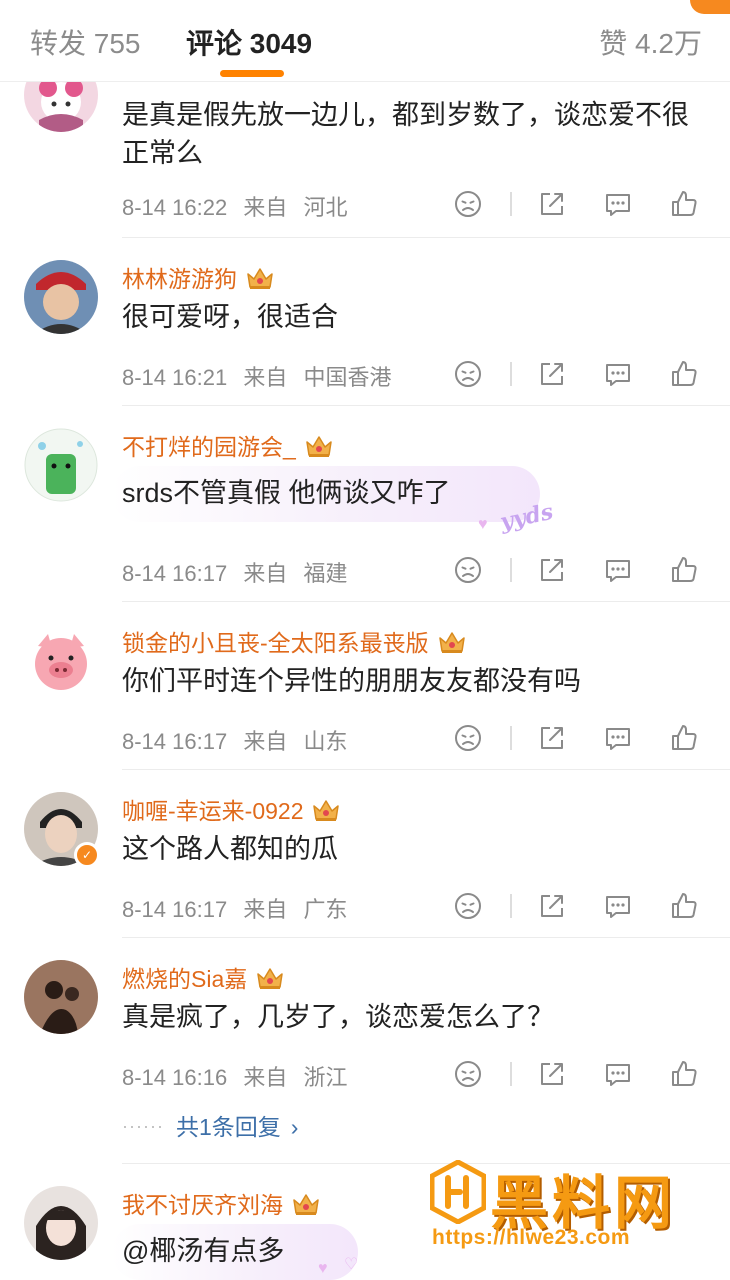  What do you see at coordinates (202, 1205) in the screenshot?
I see `username-text: 我不讨厌齐刘海` at bounding box center [202, 1205].